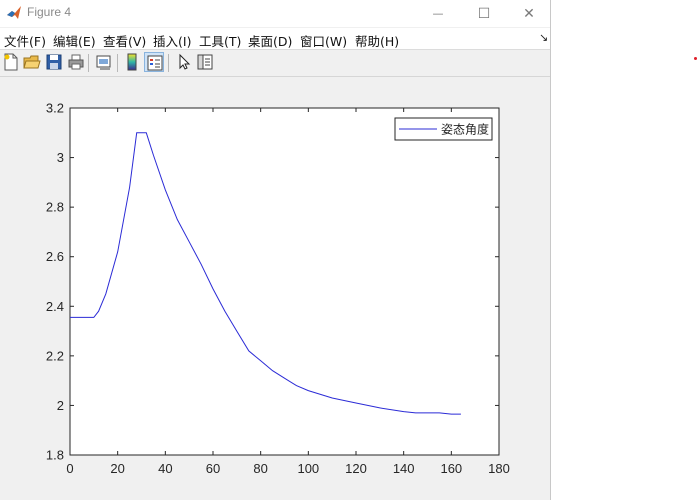  What do you see at coordinates (275, 13) in the screenshot?
I see `title-bar: Figure 4 — ☐ ✕` at bounding box center [275, 13].